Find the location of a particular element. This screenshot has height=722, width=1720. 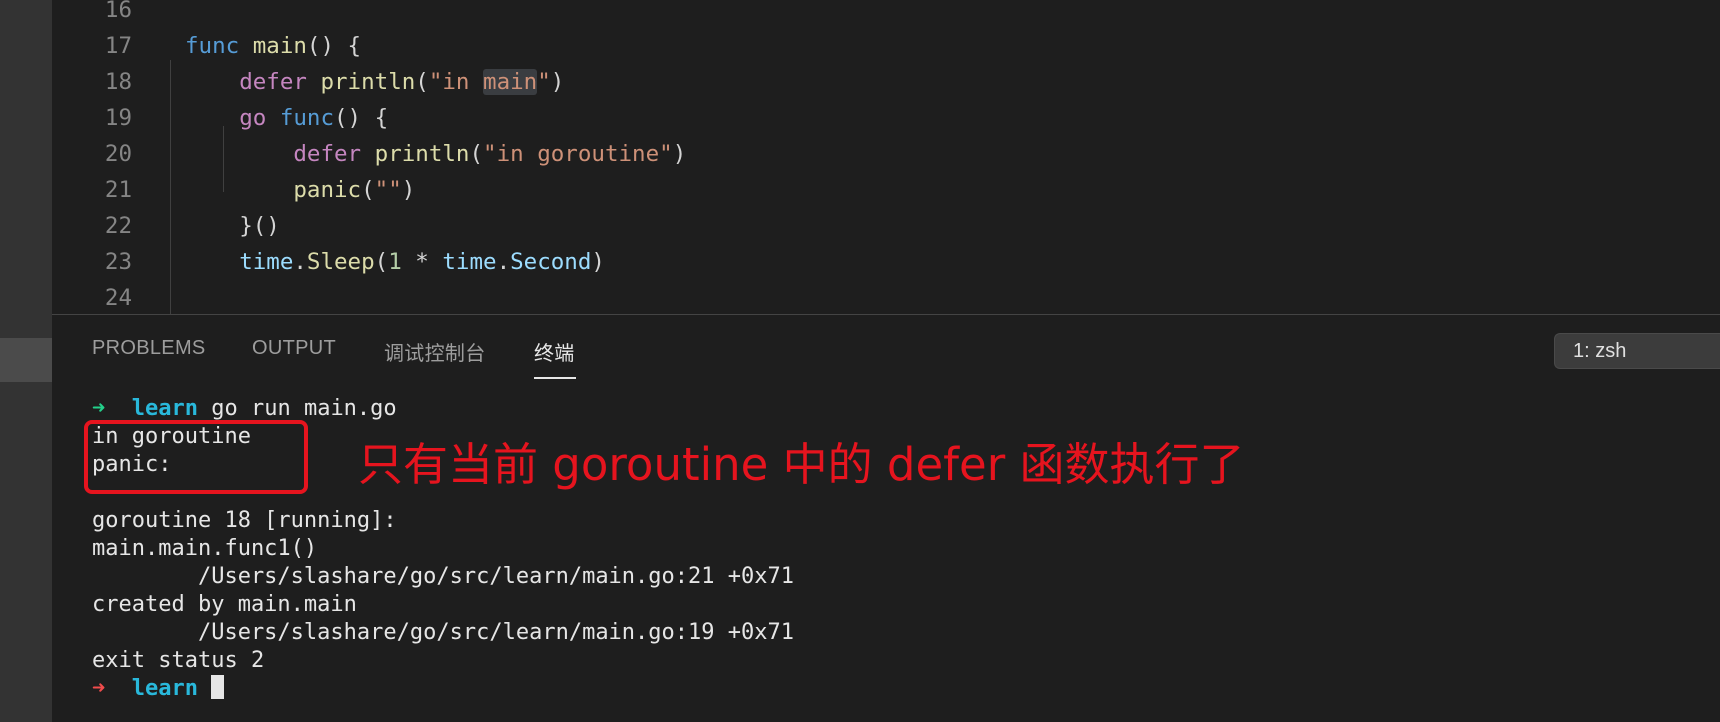

tab-terminal: 终端 is located at coordinates (554, 351).